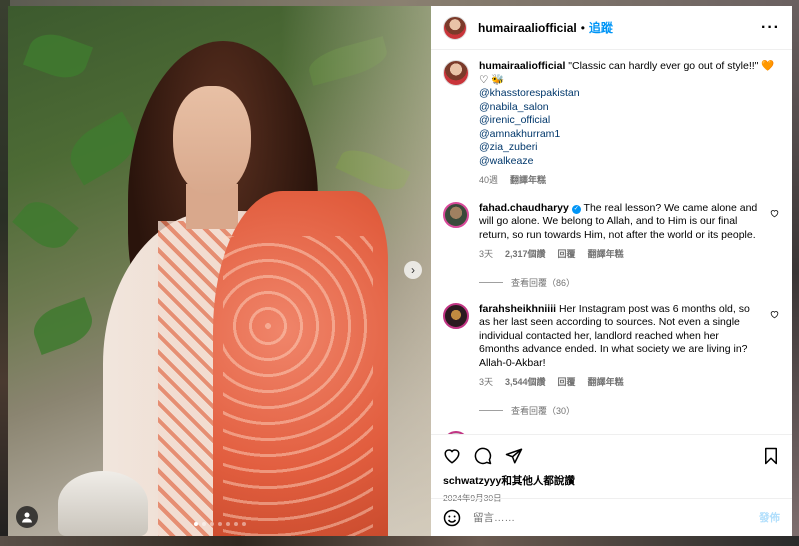 The image size is (799, 546). I want to click on model-face, so click(212, 141).